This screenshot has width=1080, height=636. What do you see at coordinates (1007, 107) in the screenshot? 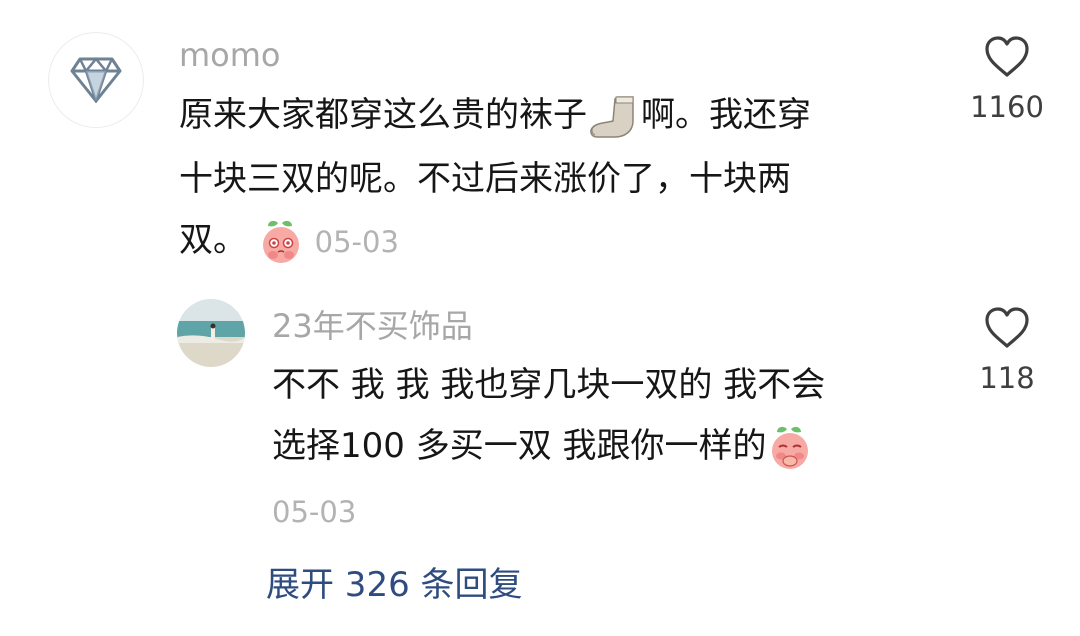
I see `comment-like-count: 1160` at bounding box center [1007, 107].